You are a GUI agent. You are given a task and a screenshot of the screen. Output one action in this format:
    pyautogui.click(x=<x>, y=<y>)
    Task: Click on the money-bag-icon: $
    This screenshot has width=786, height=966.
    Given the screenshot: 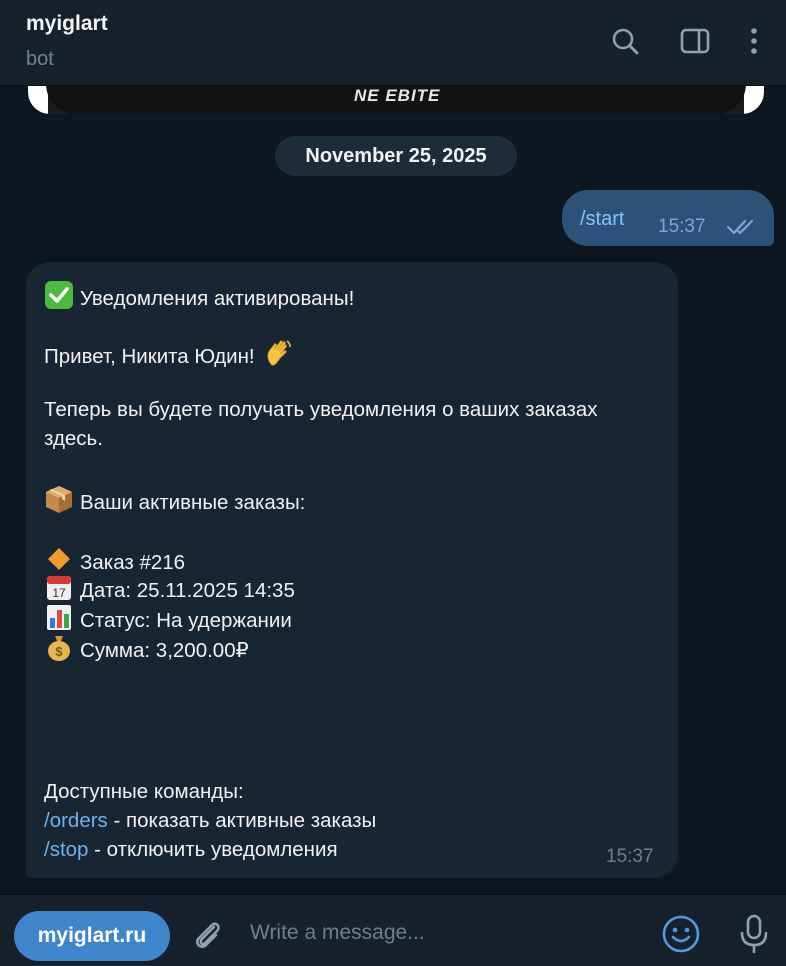 What is the action you would take?
    pyautogui.click(x=59, y=647)
    